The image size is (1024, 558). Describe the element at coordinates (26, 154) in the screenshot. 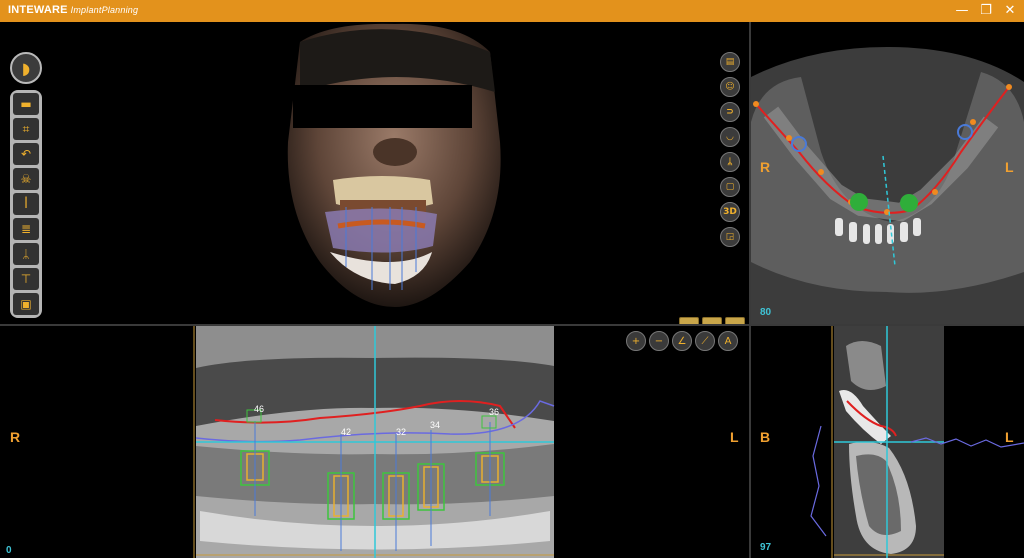

I see `curve-icon: ↶` at that location.